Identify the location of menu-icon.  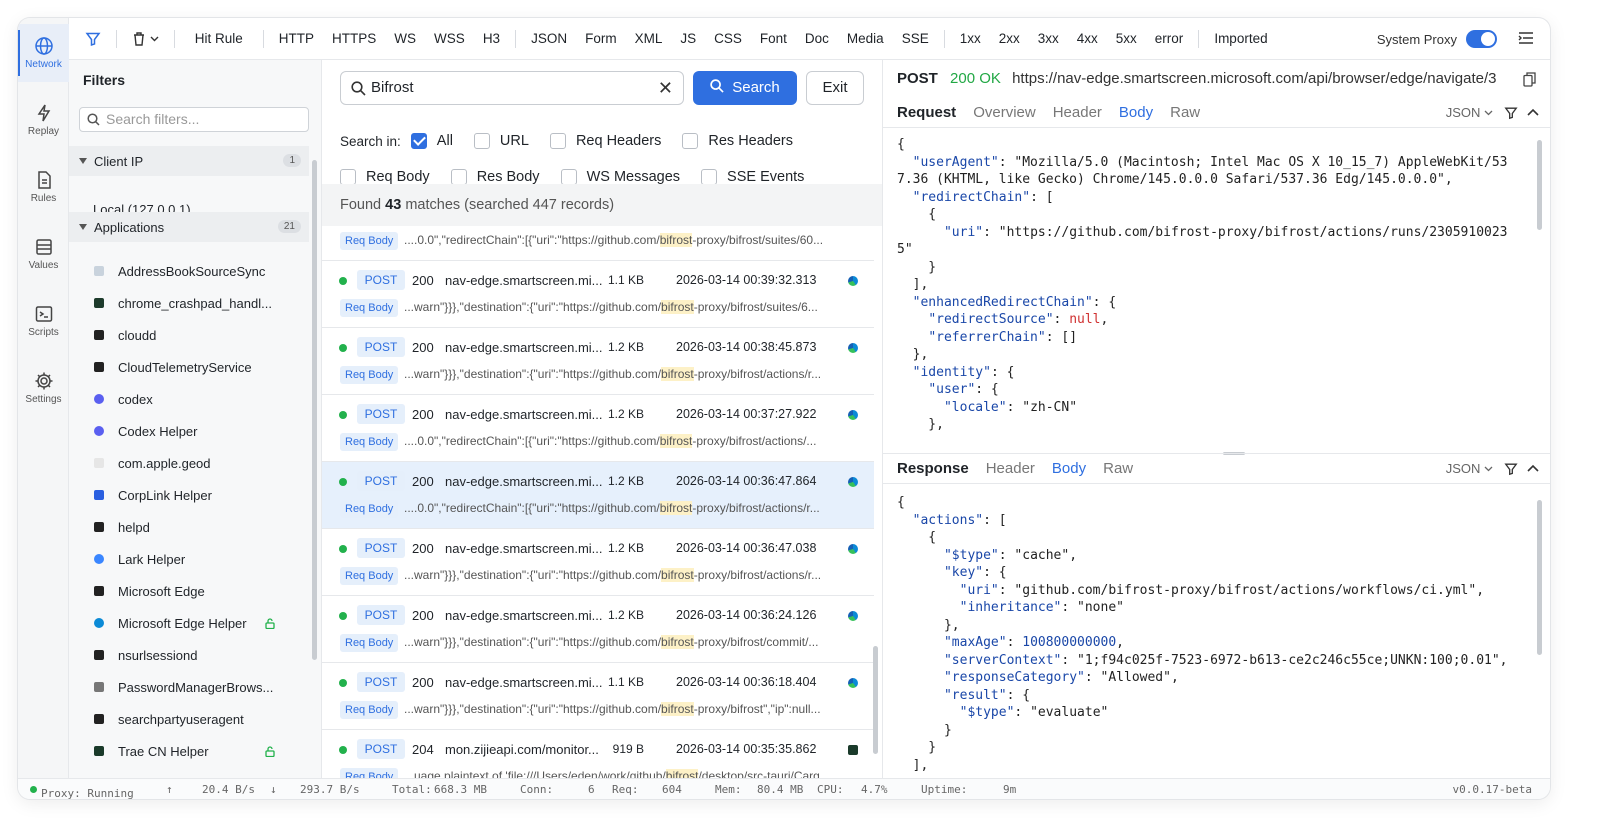
(1526, 39).